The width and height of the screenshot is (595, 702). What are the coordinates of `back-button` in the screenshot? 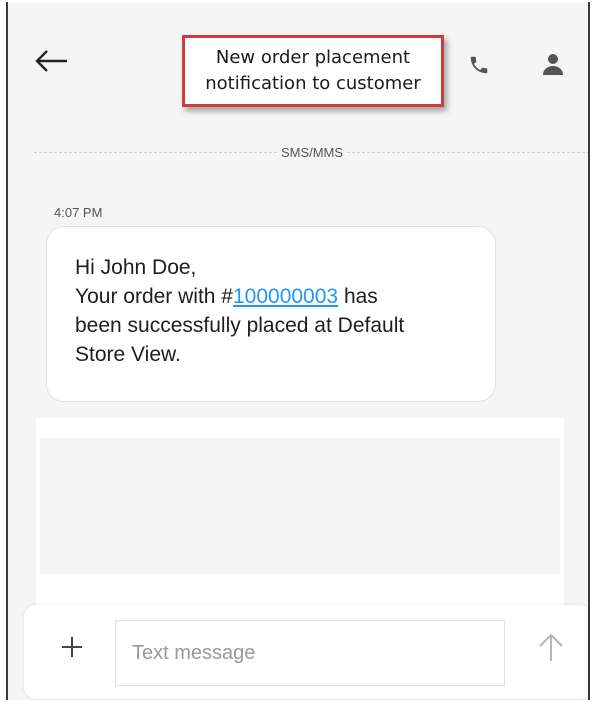 It's located at (52, 61).